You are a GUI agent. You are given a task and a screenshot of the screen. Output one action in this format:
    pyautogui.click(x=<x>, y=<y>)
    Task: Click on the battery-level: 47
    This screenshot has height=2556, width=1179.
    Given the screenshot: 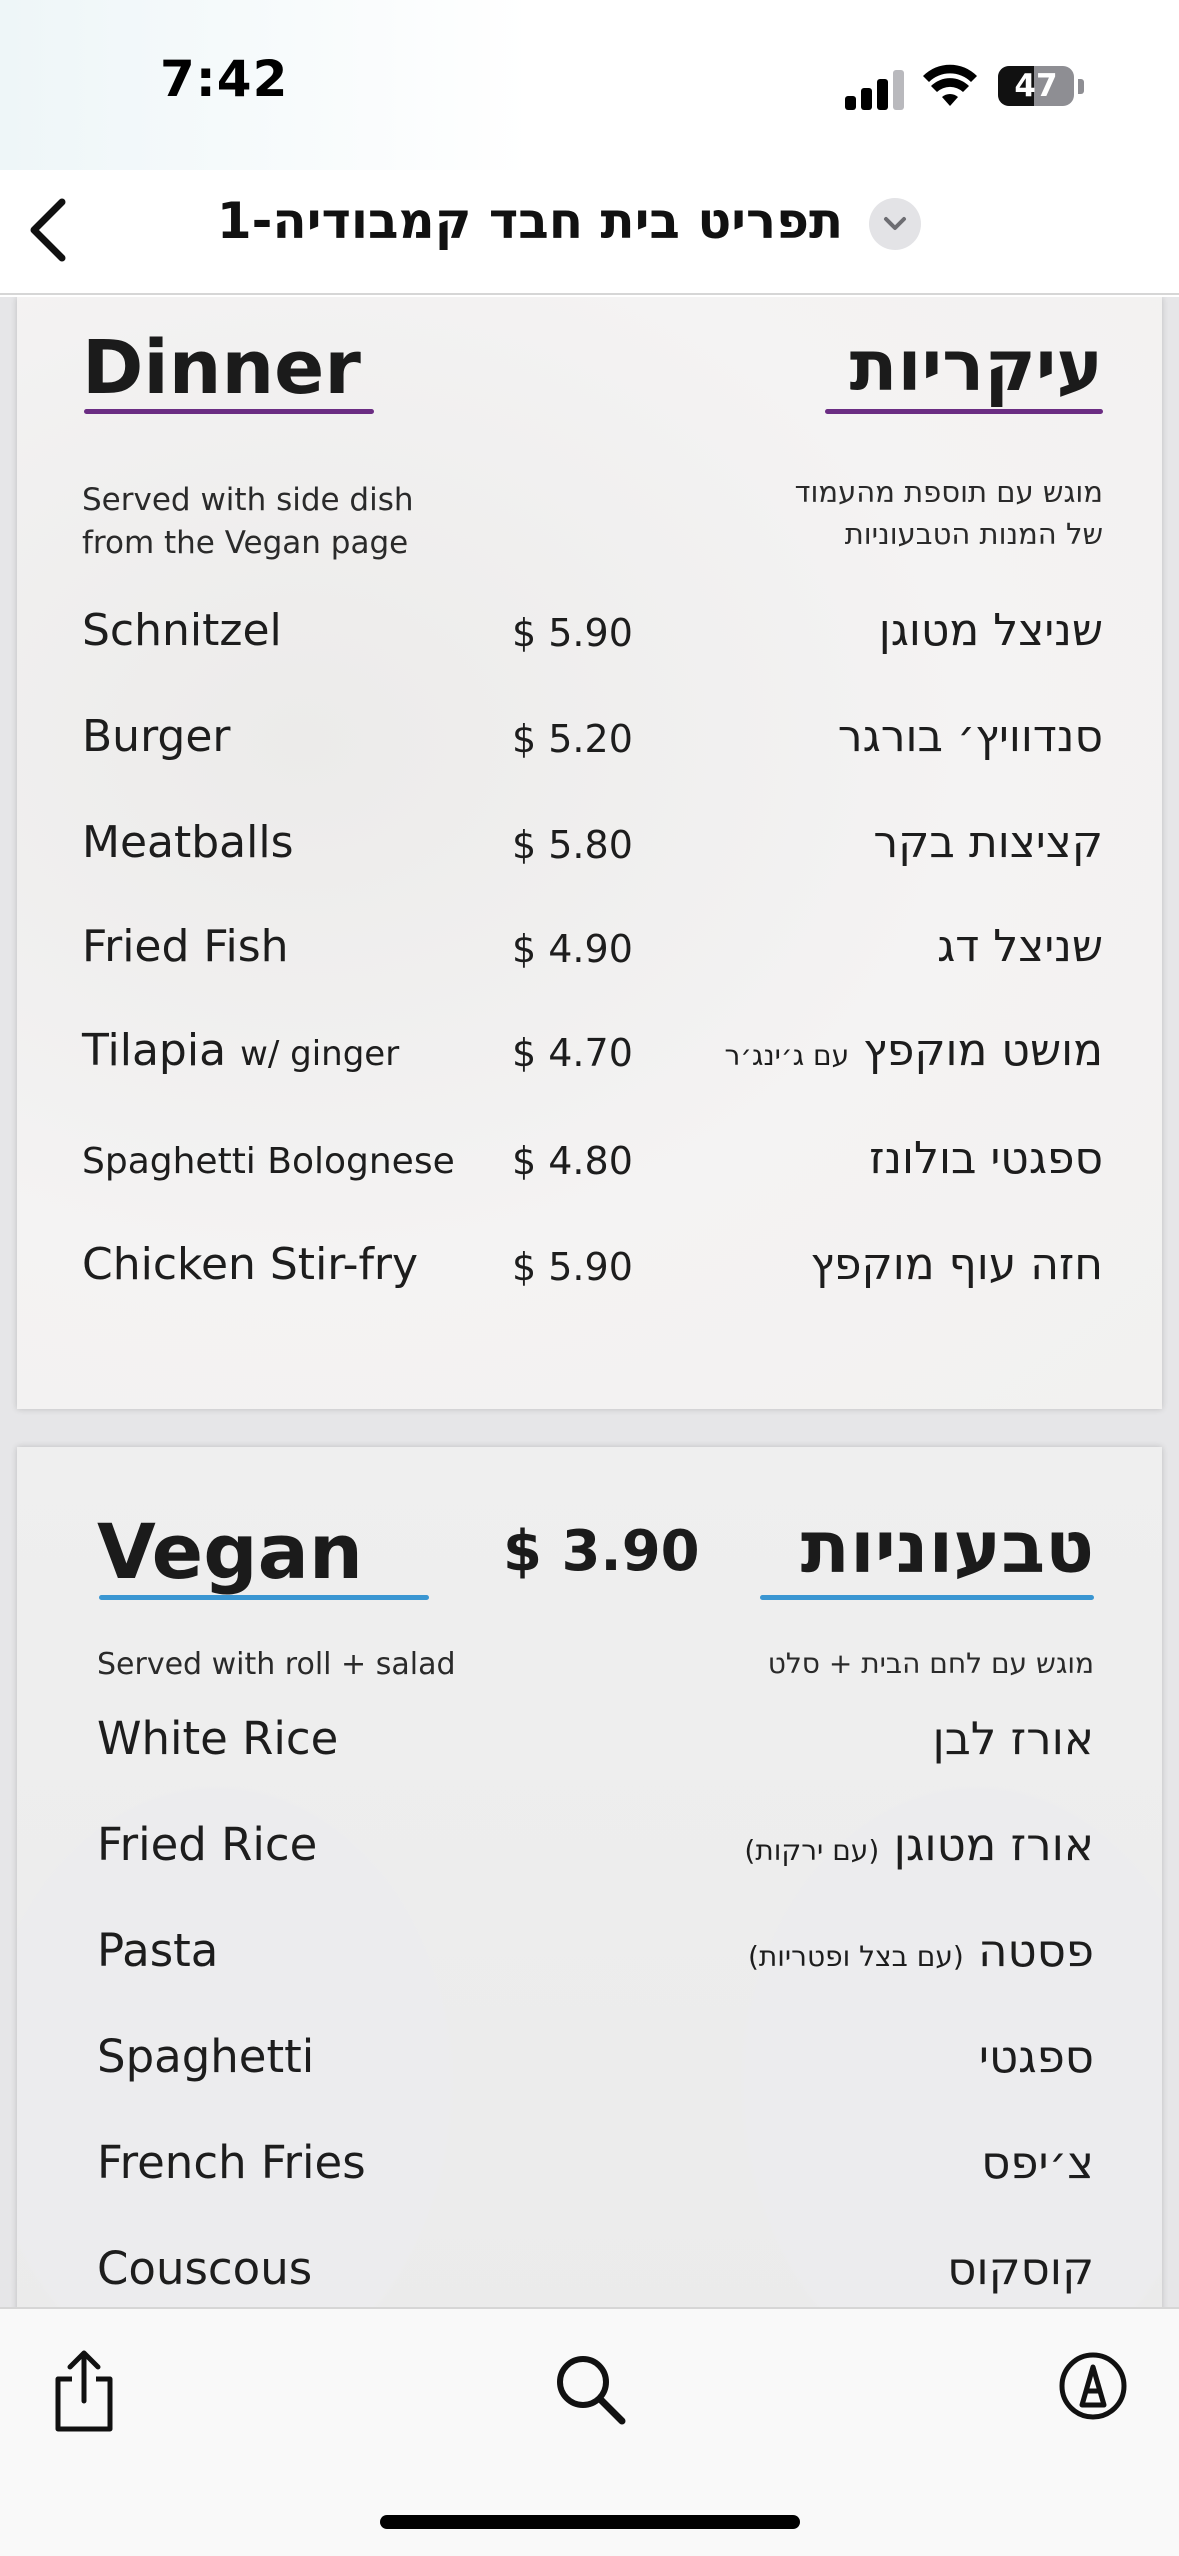 What is the action you would take?
    pyautogui.click(x=1036, y=86)
    